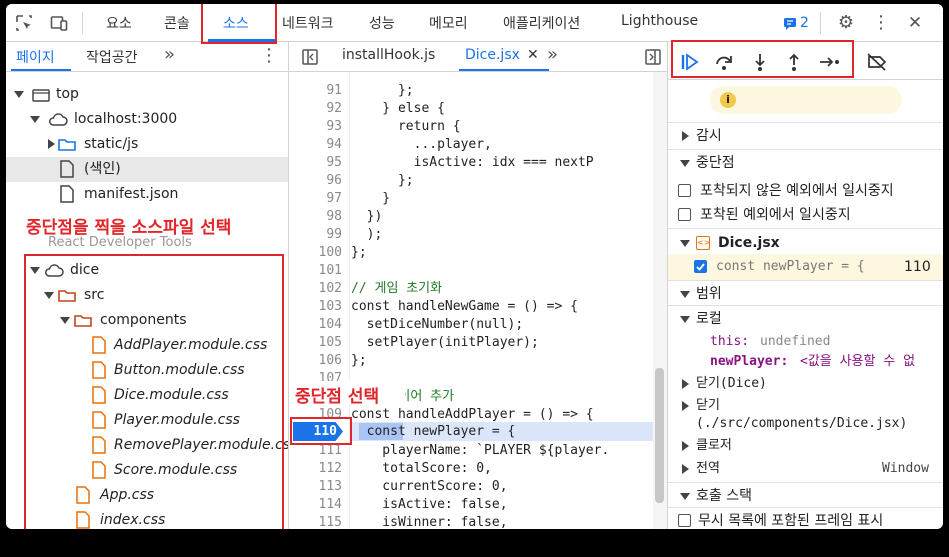 Image resolution: width=949 pixels, height=557 pixels. I want to click on line-number: 99, so click(315, 235).